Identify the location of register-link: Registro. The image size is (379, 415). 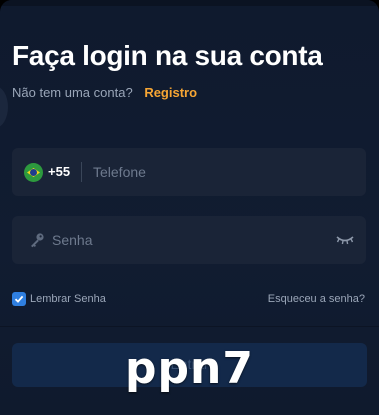
(170, 92).